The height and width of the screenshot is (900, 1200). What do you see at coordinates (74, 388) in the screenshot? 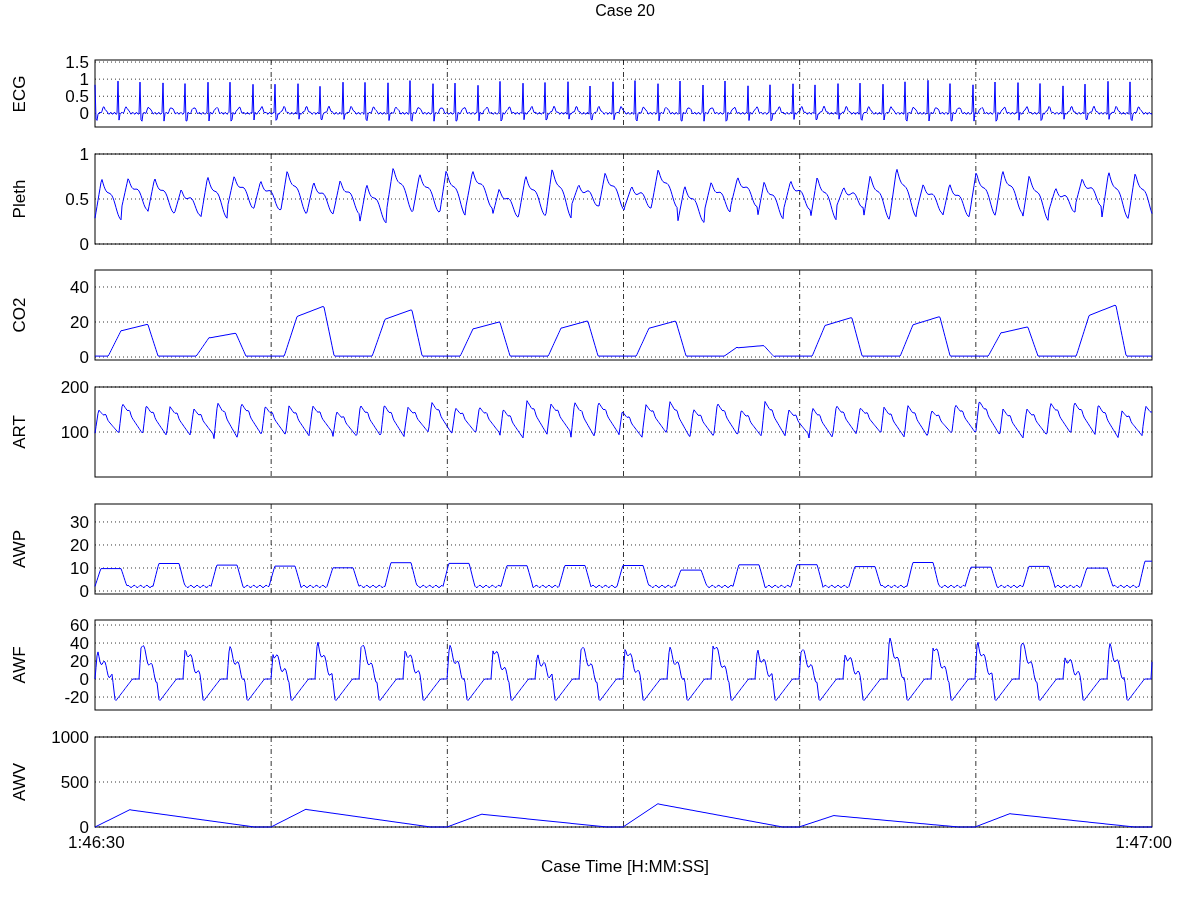
I see `y-tick-label: 200` at bounding box center [74, 388].